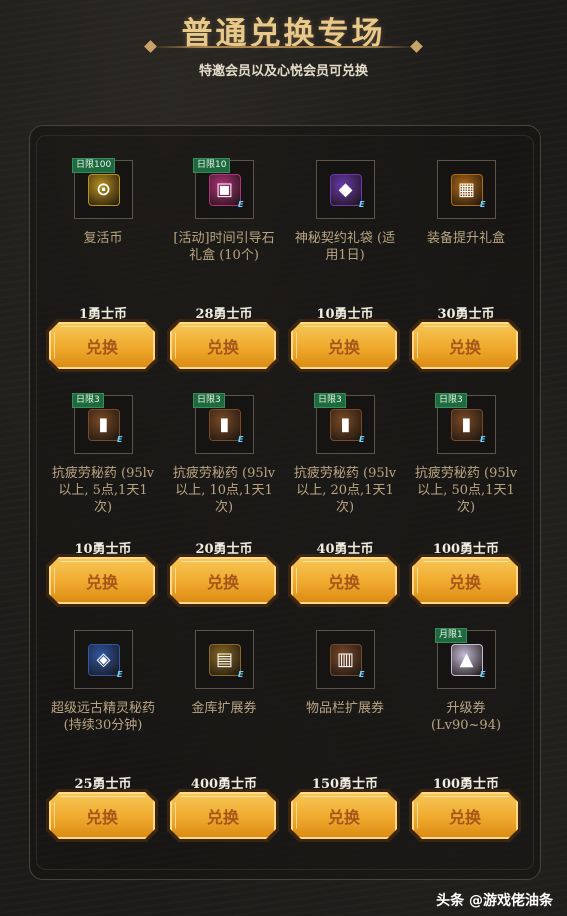  I want to click on level-ticket-icon: ▲, so click(467, 661).